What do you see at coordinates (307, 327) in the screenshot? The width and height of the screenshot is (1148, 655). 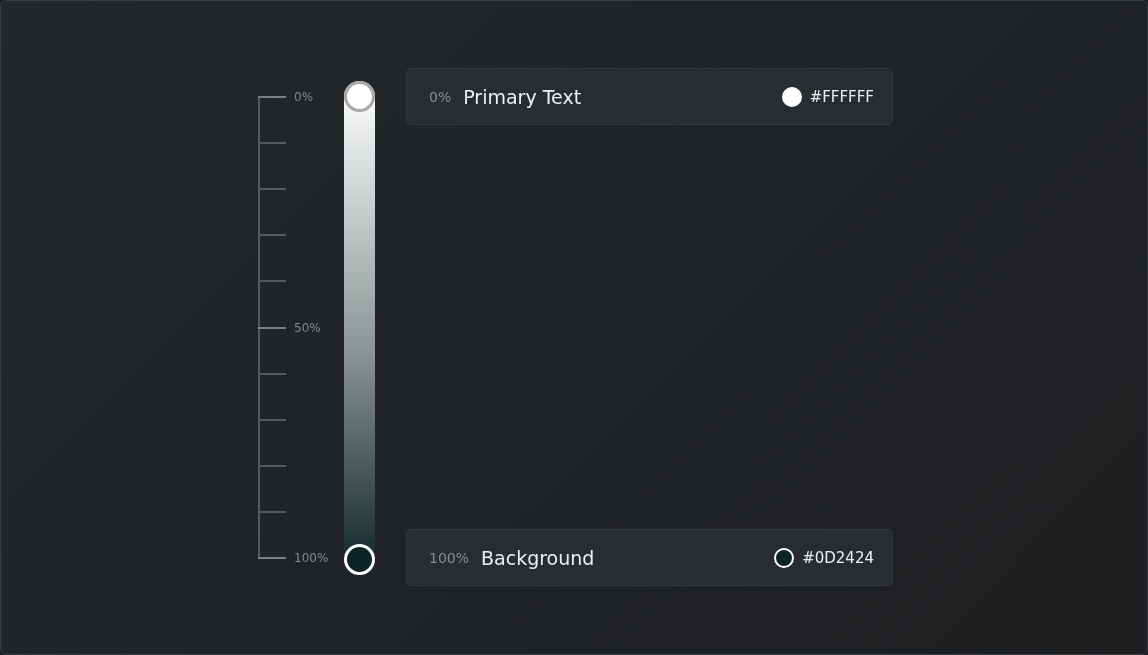 I see `scale-label: 50%` at bounding box center [307, 327].